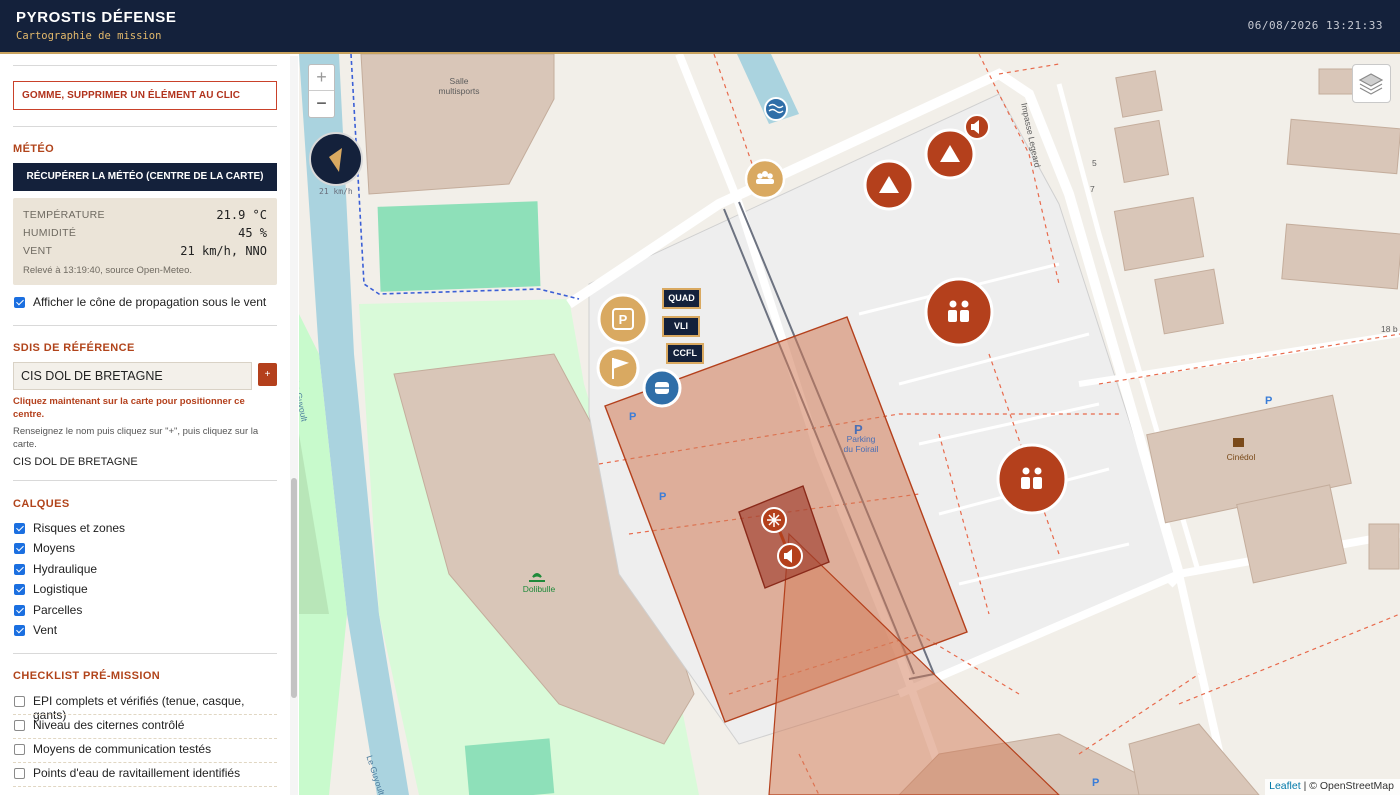 The image size is (1400, 795). I want to click on checklist-comms-checkbox, so click(19, 749).